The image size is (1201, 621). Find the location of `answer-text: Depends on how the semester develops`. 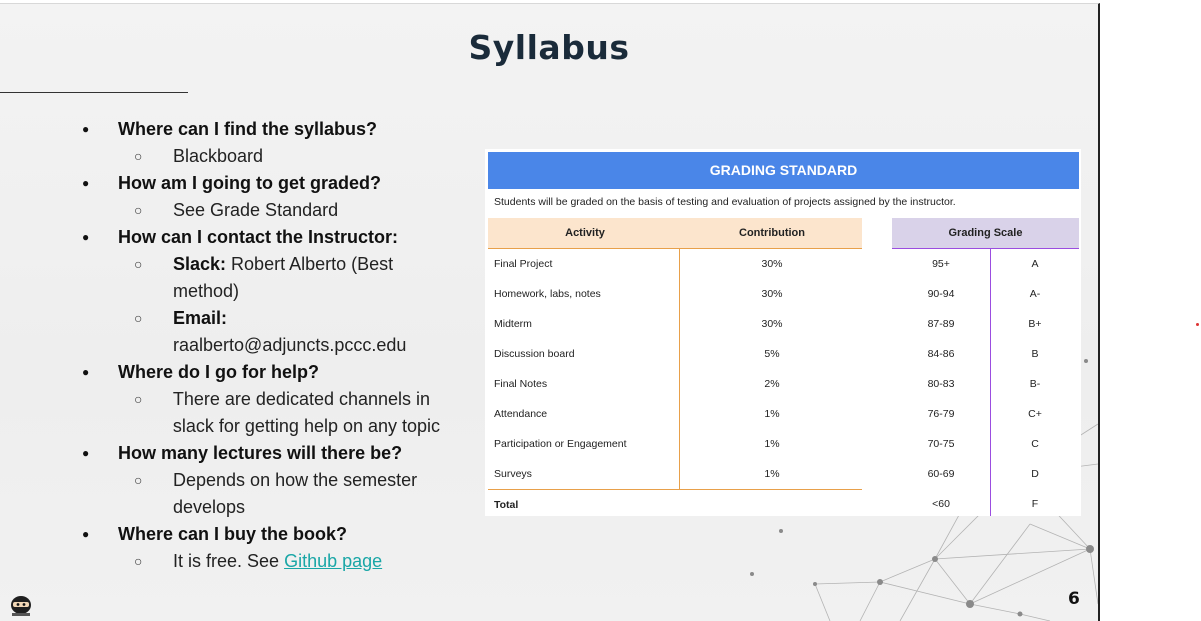

answer-text: Depends on how the semester develops is located at coordinates (295, 493).